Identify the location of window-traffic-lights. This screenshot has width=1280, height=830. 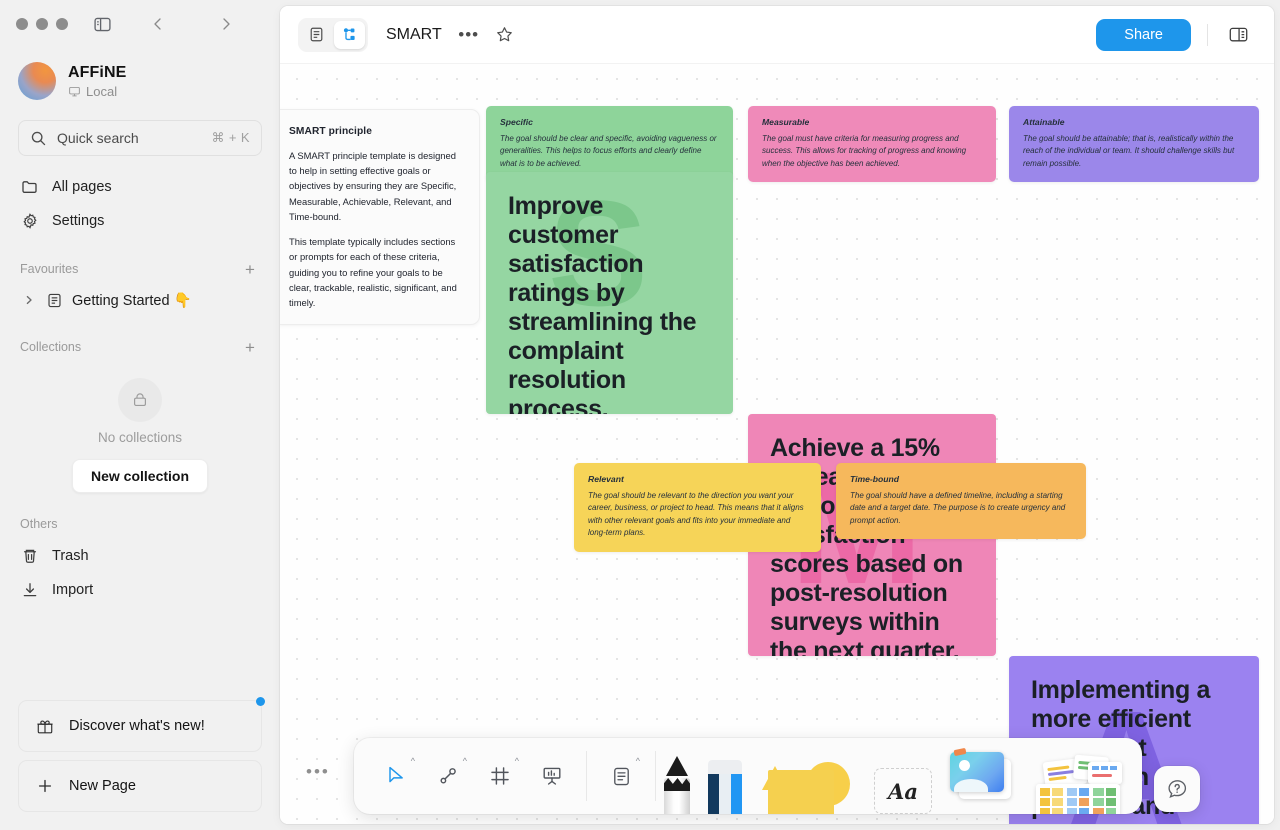
(42, 24).